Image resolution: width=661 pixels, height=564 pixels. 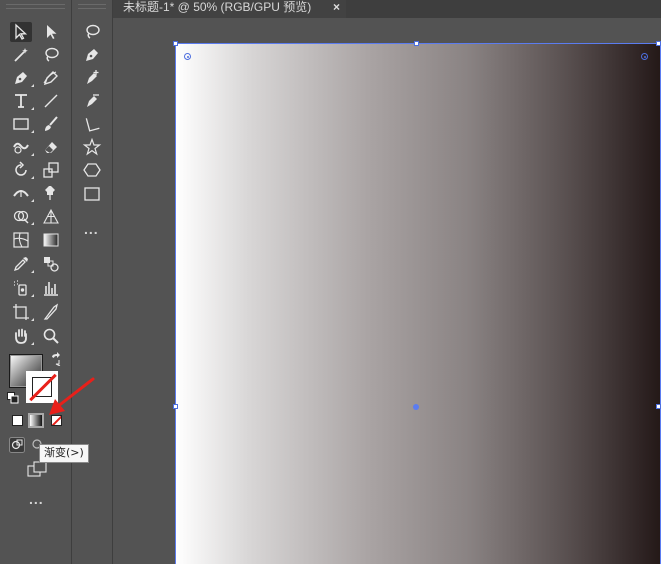 What do you see at coordinates (17, 445) in the screenshot?
I see `draw-normal-icon` at bounding box center [17, 445].